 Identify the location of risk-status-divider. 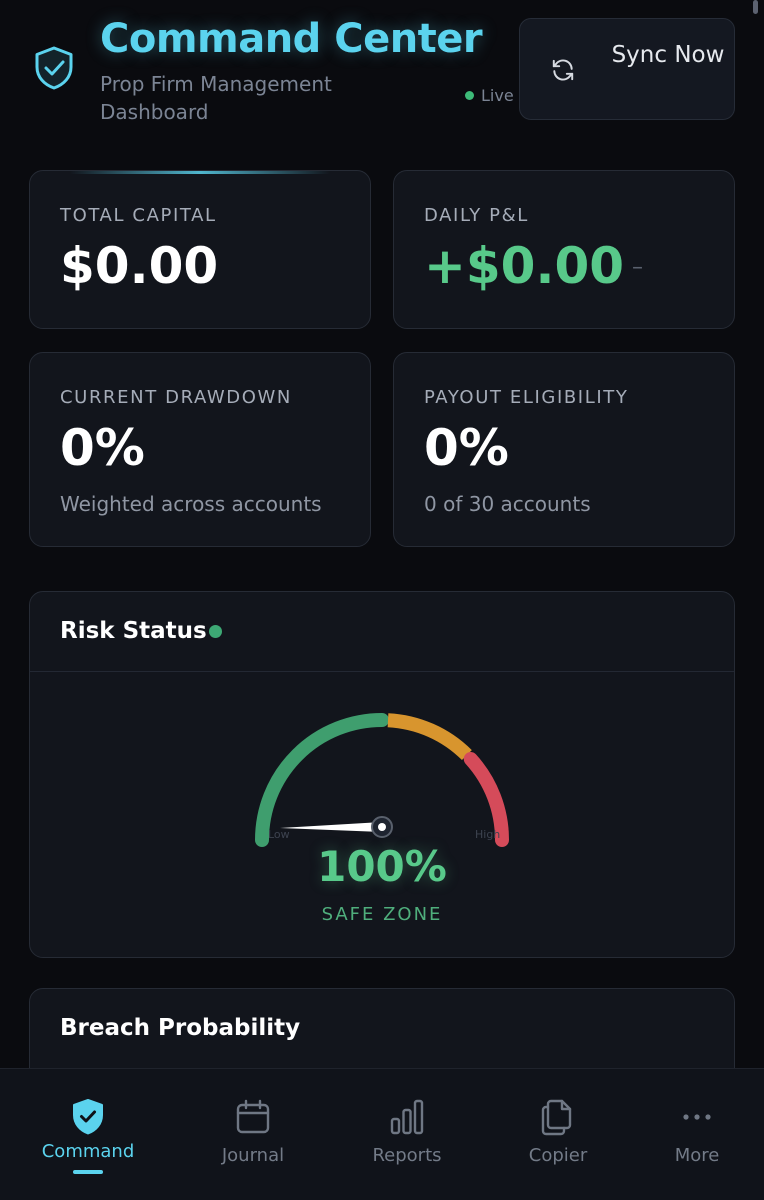
(382, 671).